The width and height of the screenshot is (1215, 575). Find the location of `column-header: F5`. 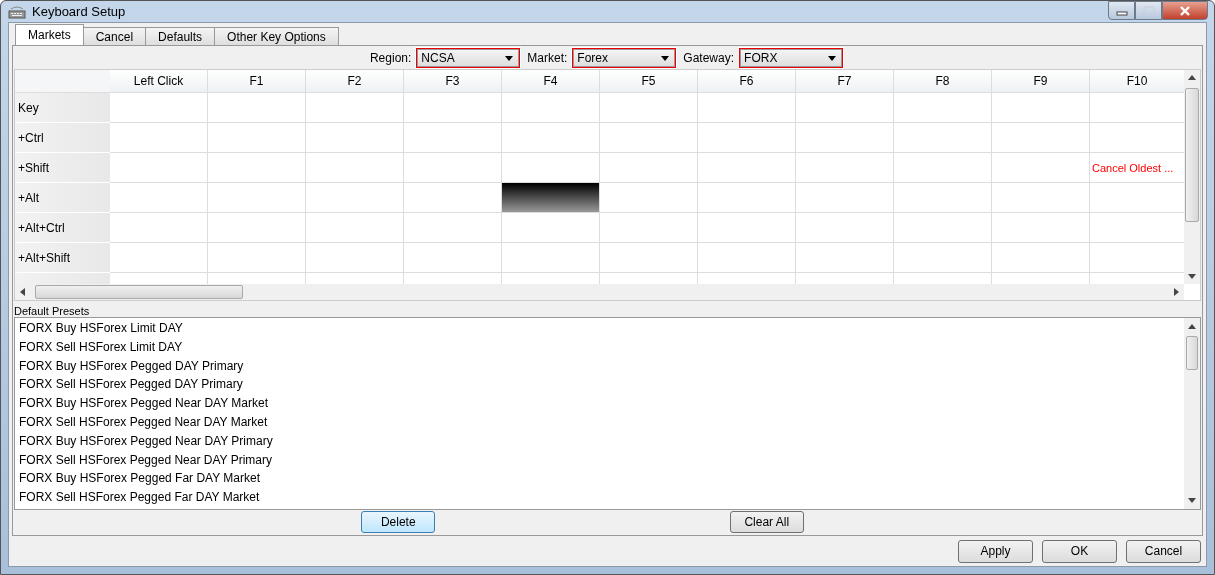

column-header: F5 is located at coordinates (649, 81).